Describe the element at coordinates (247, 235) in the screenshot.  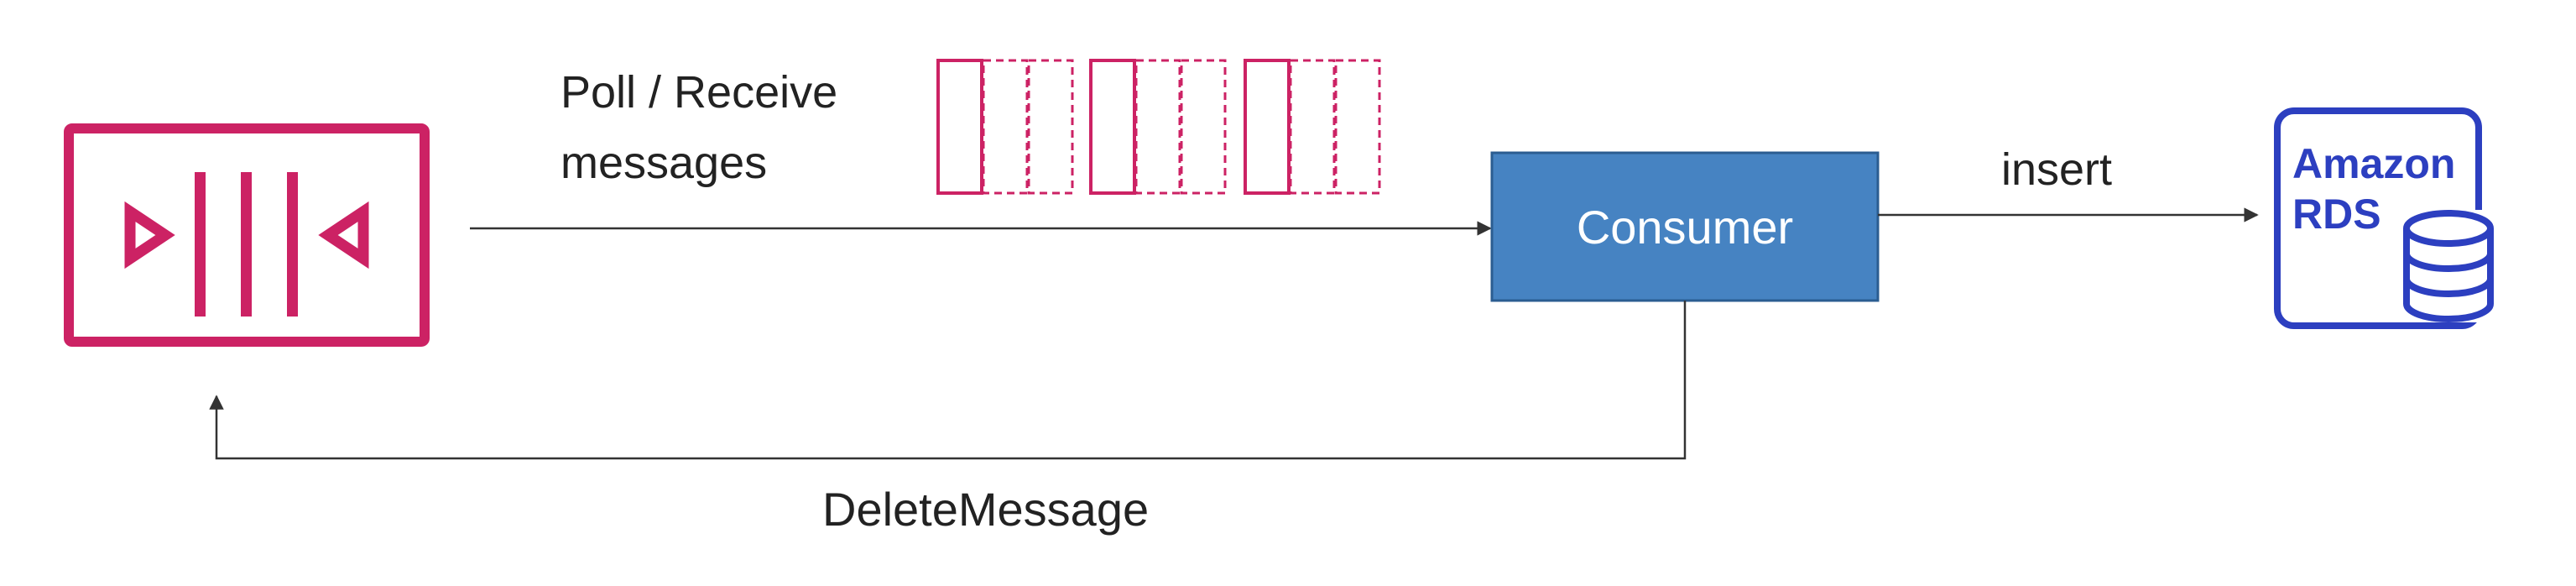
I see `sqs-queue-icon` at that location.